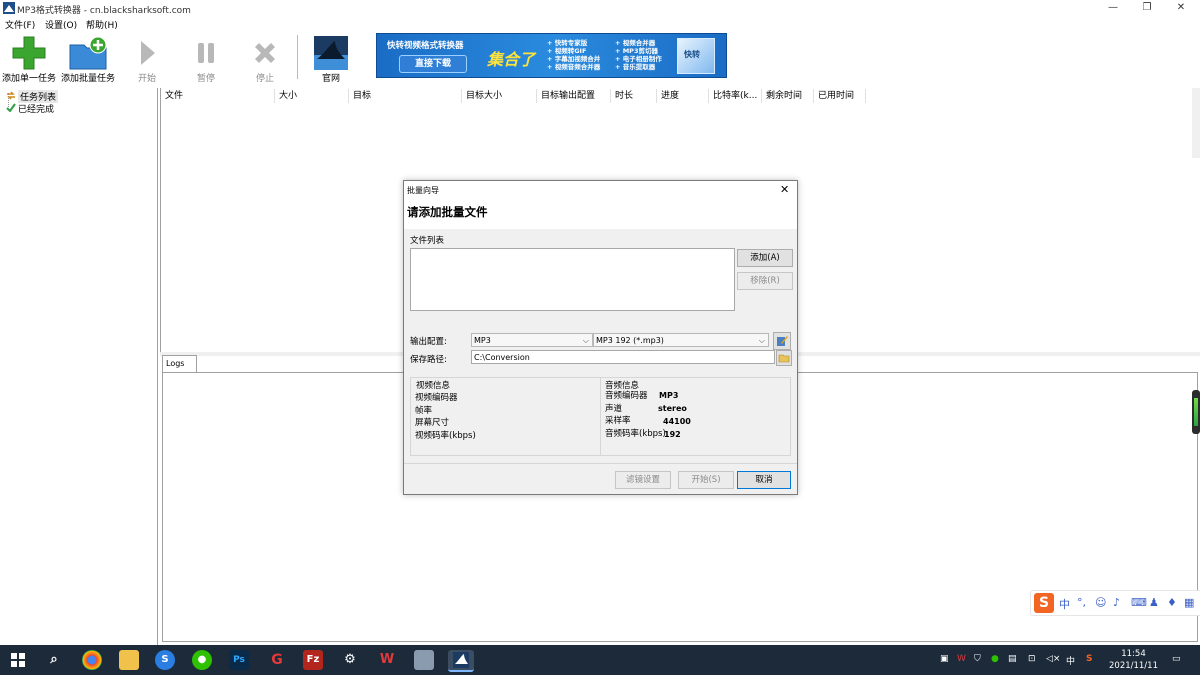 Image resolution: width=1200 pixels, height=676 pixels. I want to click on minimize-button: —, so click(1113, 8).